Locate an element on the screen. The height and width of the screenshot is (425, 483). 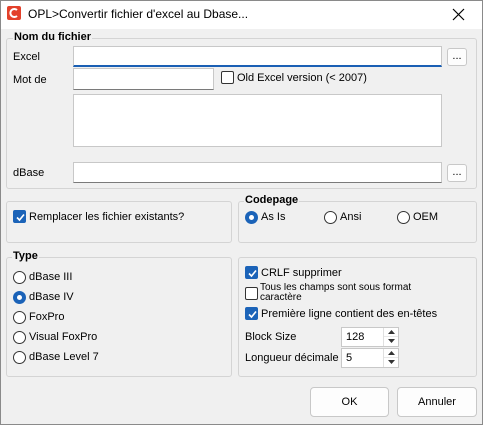
excel-path-input is located at coordinates (257, 56).